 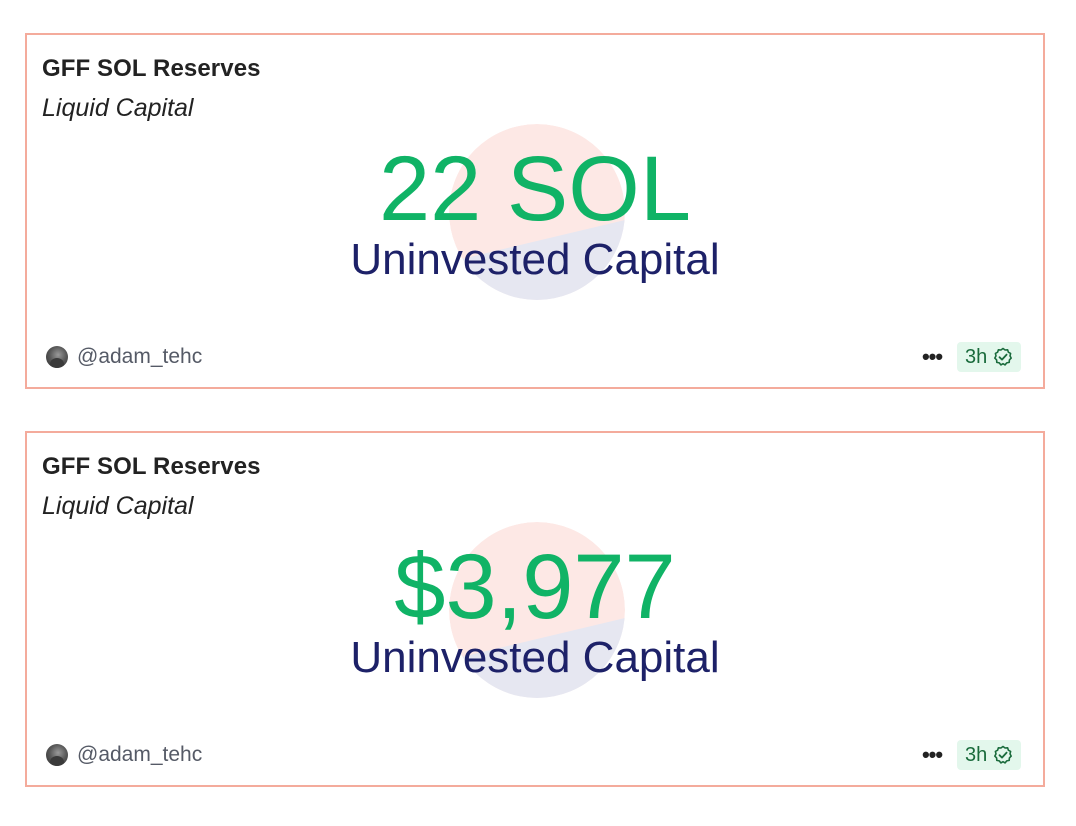 I want to click on metric-value: 22 SOL, so click(x=535, y=189).